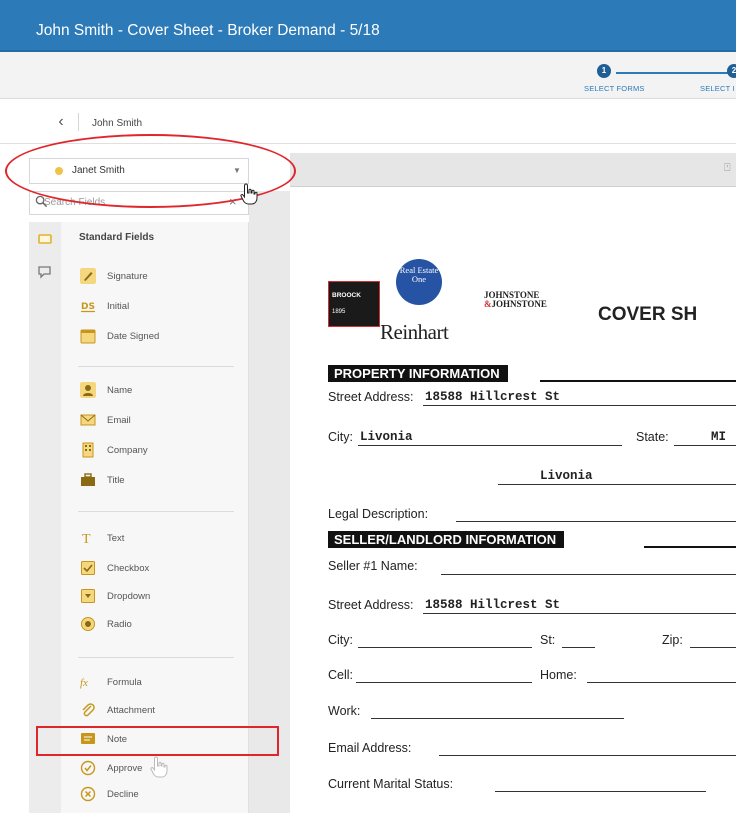 The height and width of the screenshot is (813, 736). I want to click on paperclip-icon, so click(88, 710).